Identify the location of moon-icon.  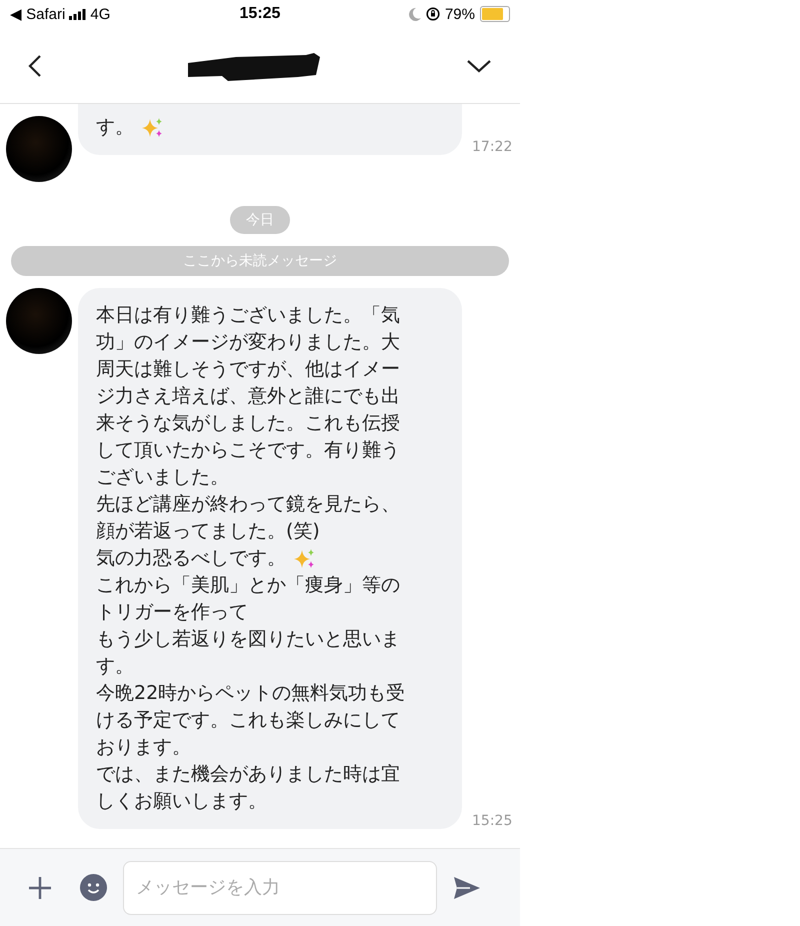
(414, 14).